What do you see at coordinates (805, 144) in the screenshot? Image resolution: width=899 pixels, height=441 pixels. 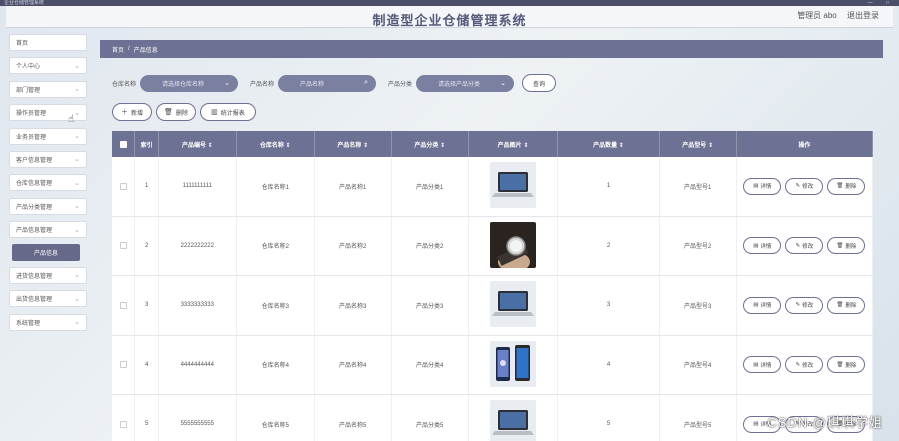 I see `col-ops: 操作` at bounding box center [805, 144].